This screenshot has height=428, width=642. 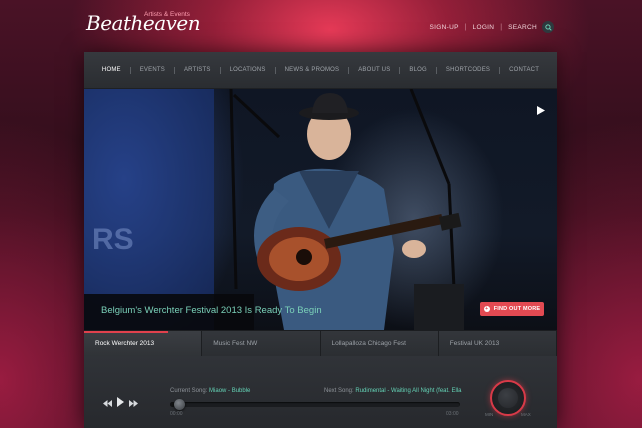 What do you see at coordinates (517, 309) in the screenshot?
I see `find-out-more-label: FIND OUT MORE` at bounding box center [517, 309].